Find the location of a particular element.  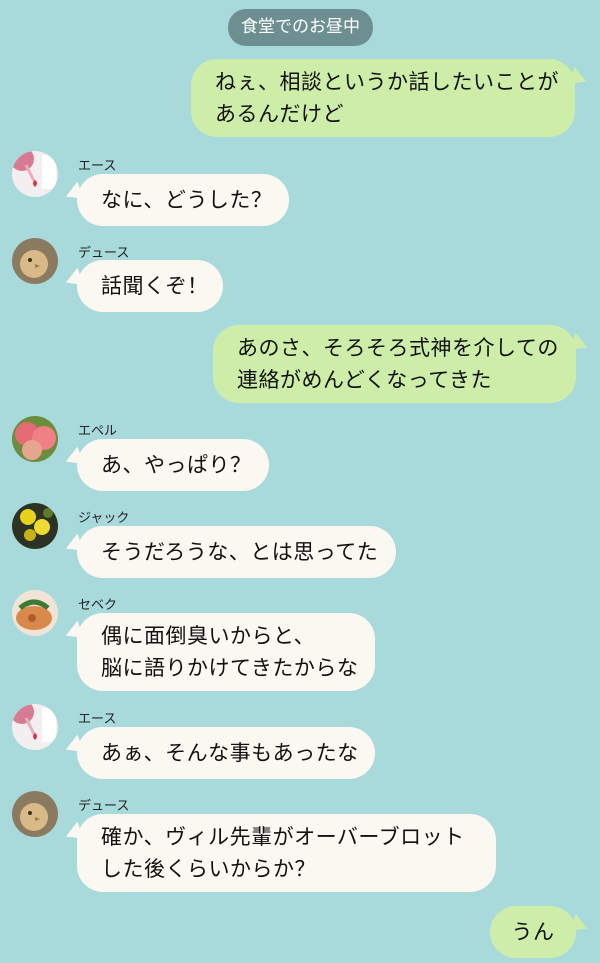

message-line: 連絡がめんどくなってきた is located at coordinates (365, 380).